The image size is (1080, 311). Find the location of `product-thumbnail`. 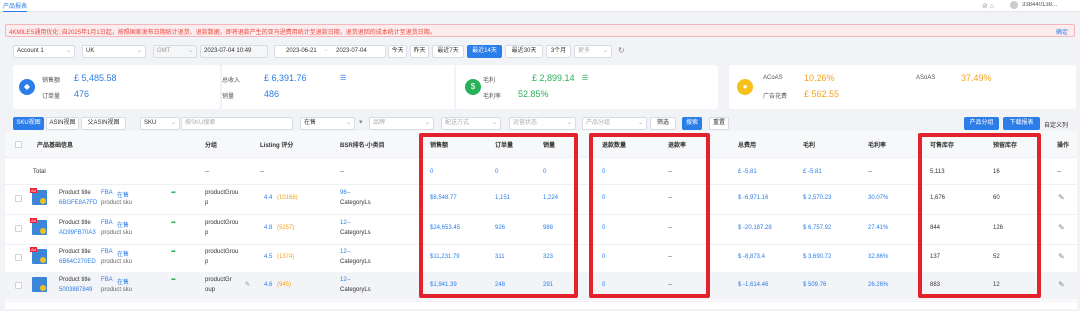

product-thumbnail is located at coordinates (39, 284).